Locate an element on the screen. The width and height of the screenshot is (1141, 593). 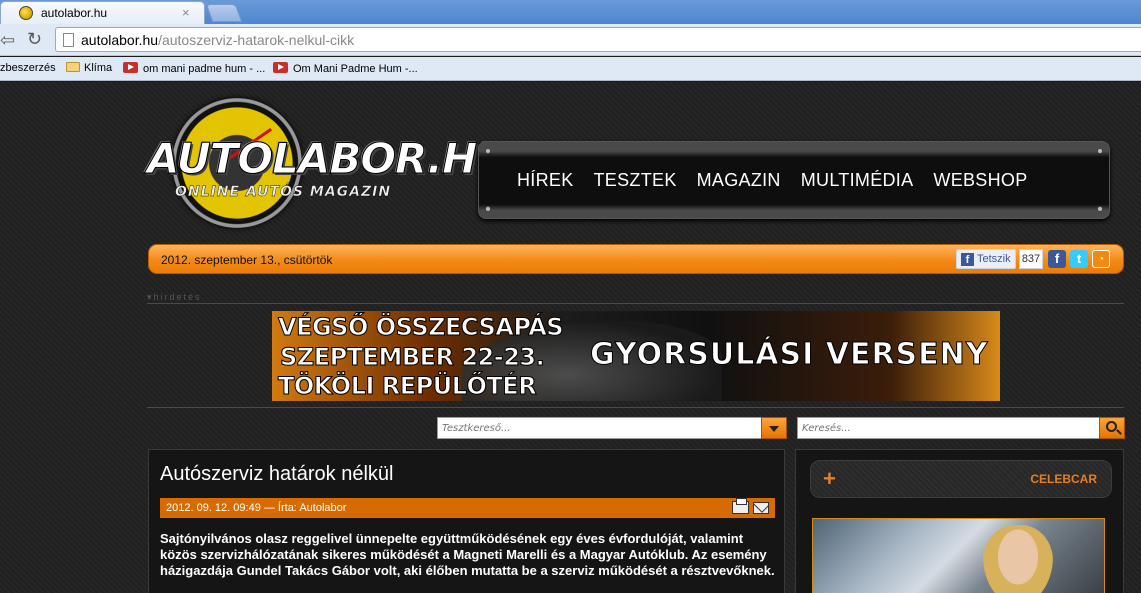
tab-title: autolabor.hu is located at coordinates (74, 13).